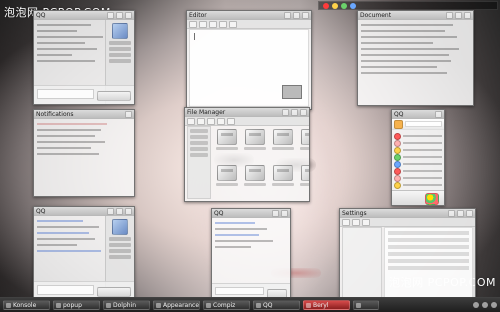  What do you see at coordinates (199, 162) in the screenshot?
I see `folder-tree` at bounding box center [199, 162].